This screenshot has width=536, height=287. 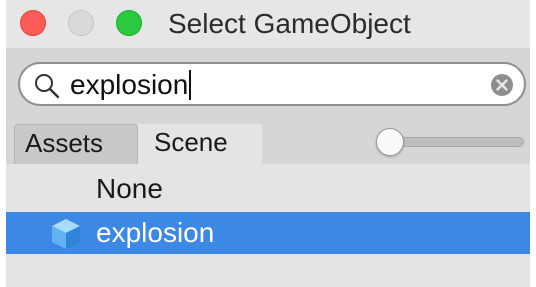 I want to click on window-title: Select GameObject, so click(x=289, y=23).